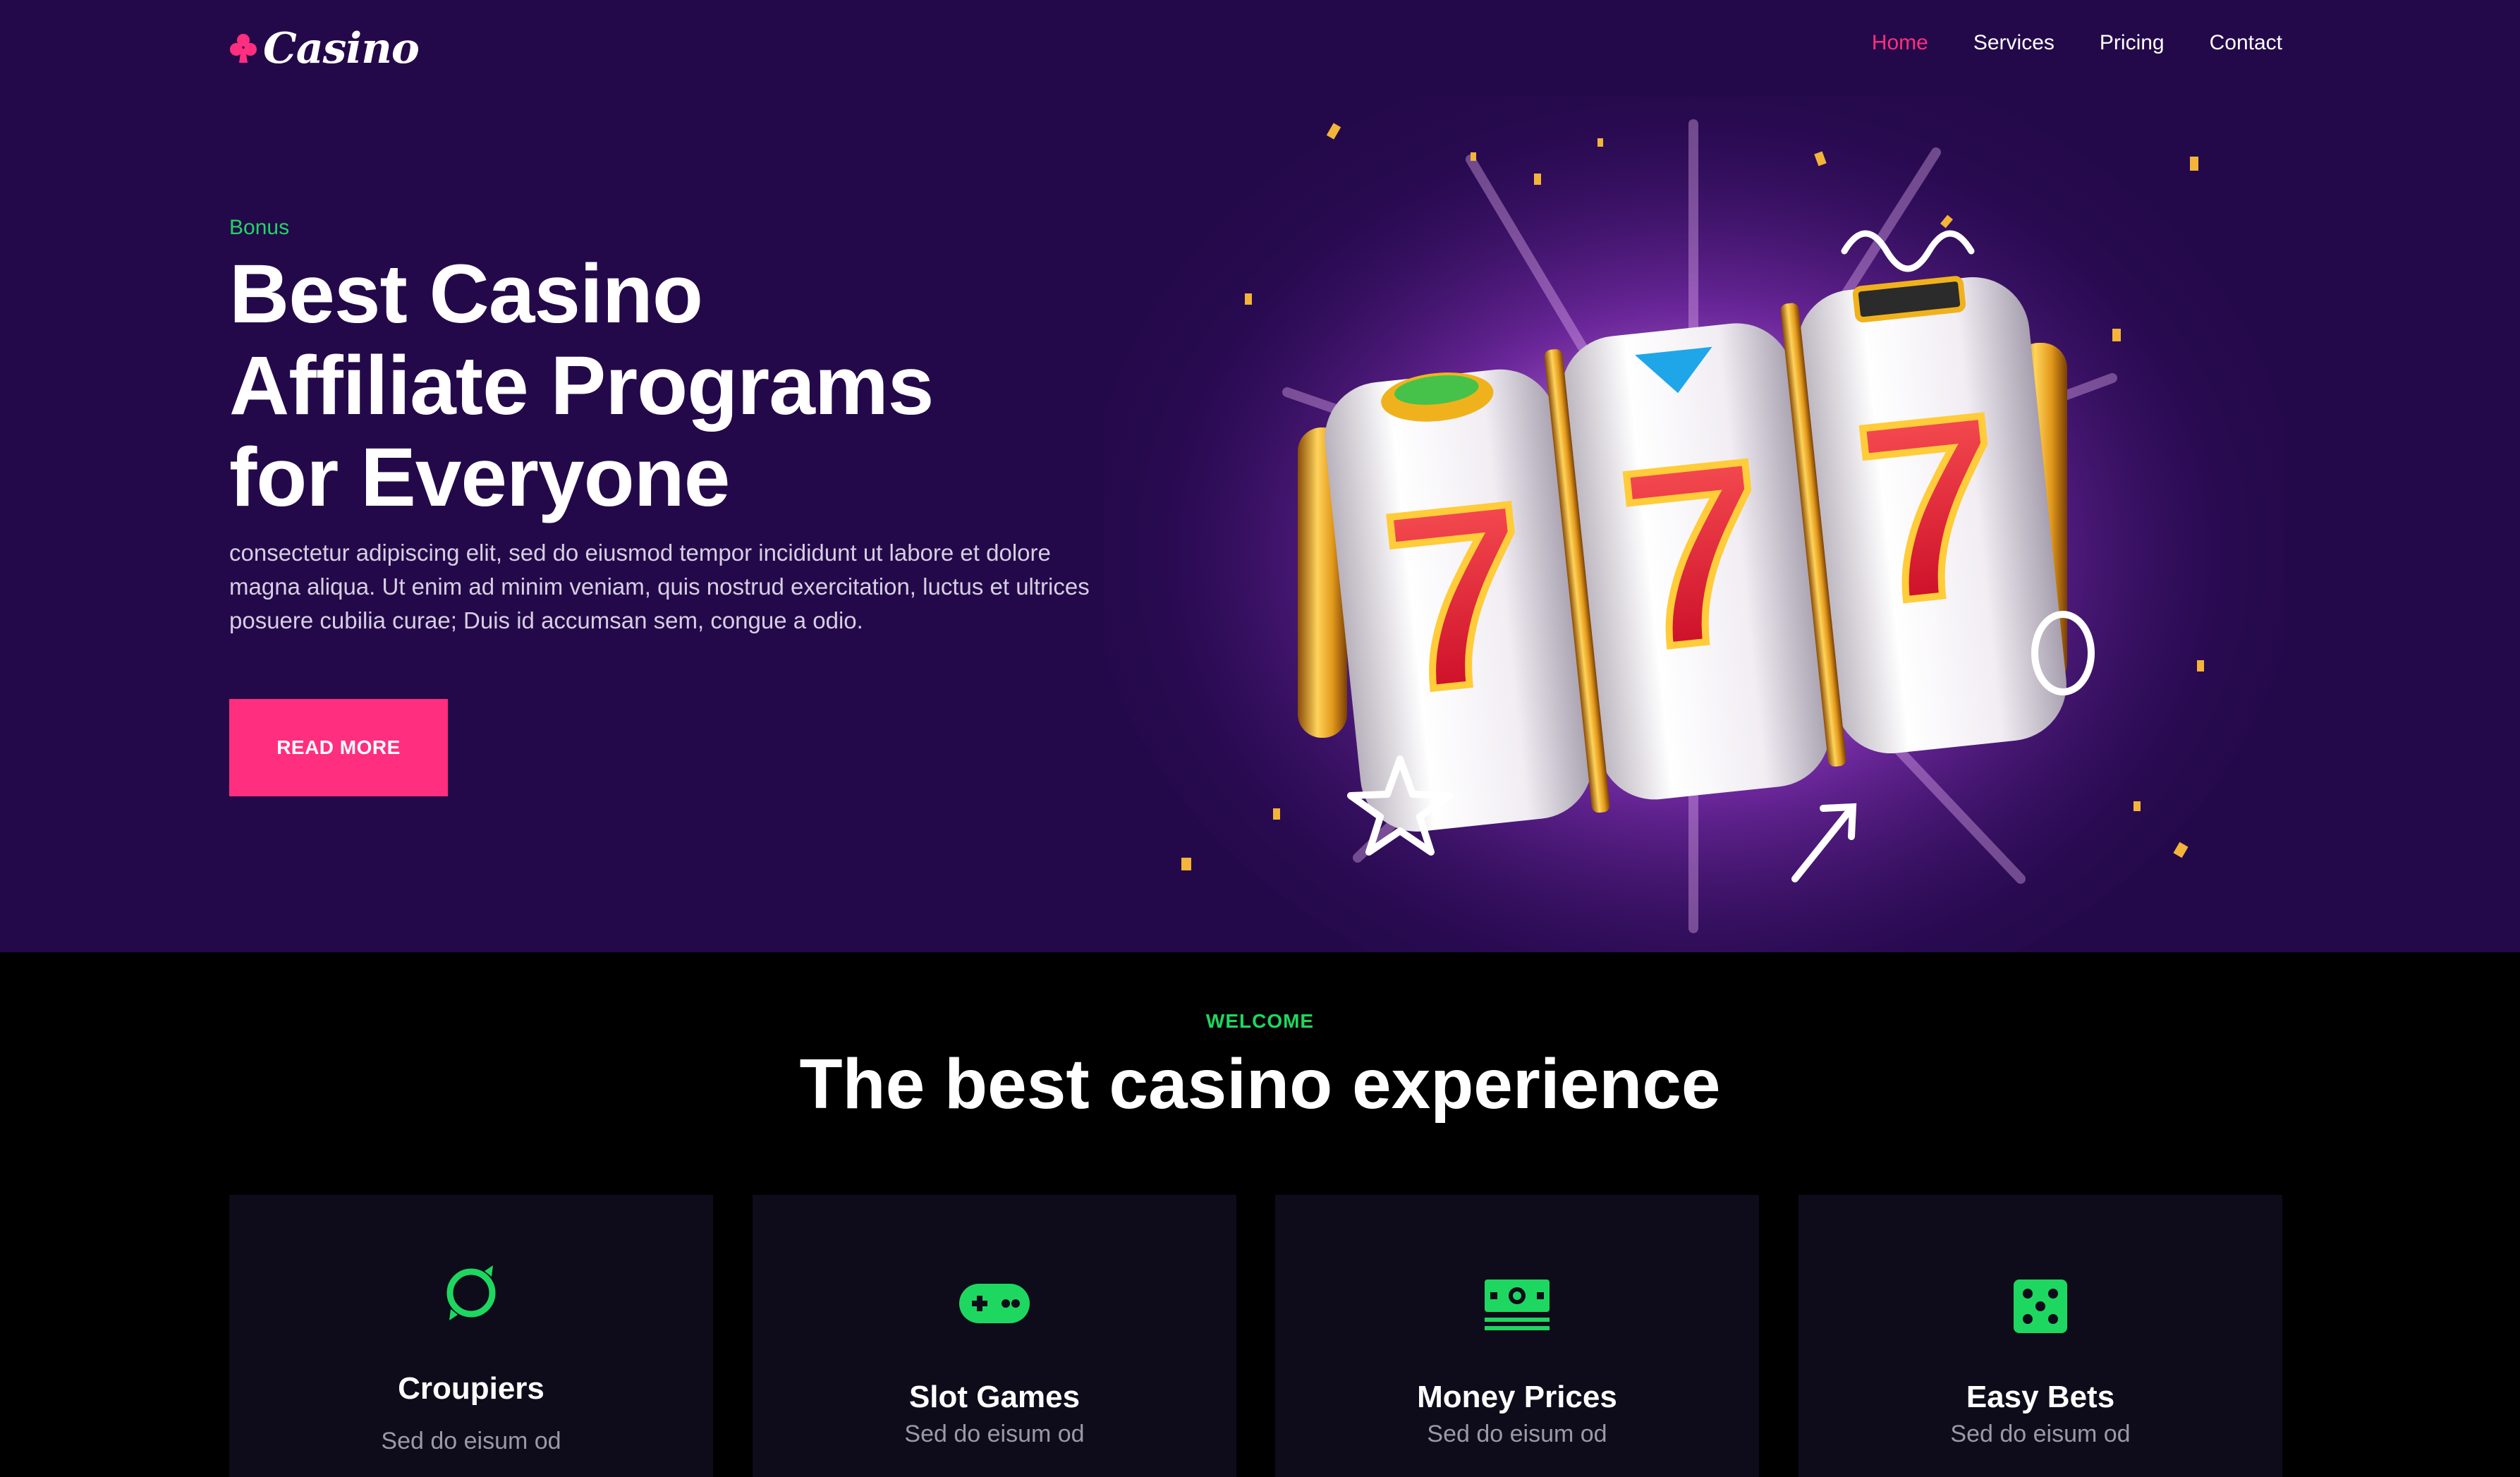 The width and height of the screenshot is (2520, 1477). What do you see at coordinates (341, 48) in the screenshot?
I see `logo-text: Casino` at bounding box center [341, 48].